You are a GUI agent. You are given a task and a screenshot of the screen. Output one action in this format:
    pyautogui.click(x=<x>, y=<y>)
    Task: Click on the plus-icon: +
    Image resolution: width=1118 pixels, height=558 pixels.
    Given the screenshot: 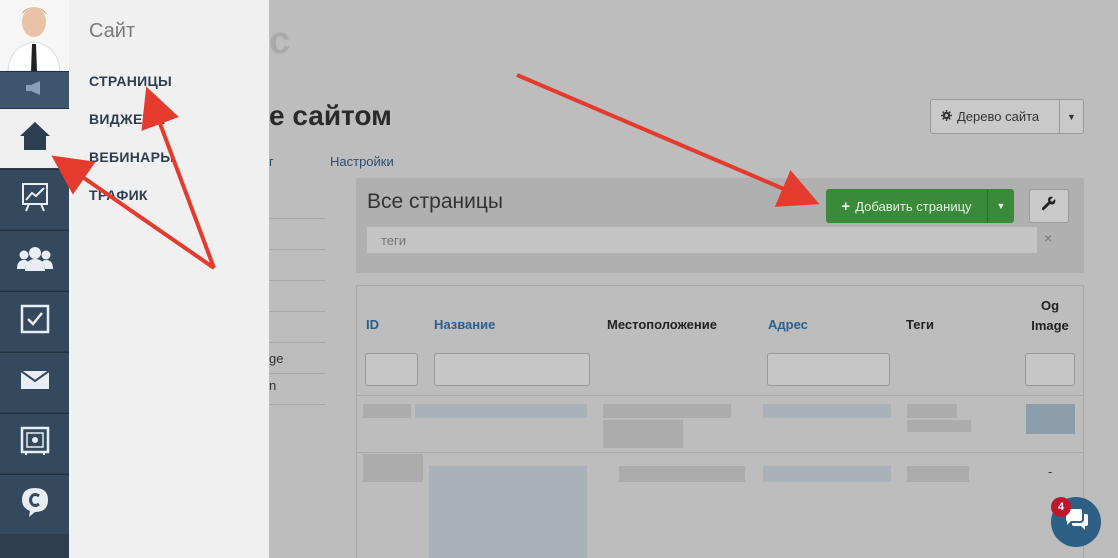 What is the action you would take?
    pyautogui.click(x=846, y=206)
    